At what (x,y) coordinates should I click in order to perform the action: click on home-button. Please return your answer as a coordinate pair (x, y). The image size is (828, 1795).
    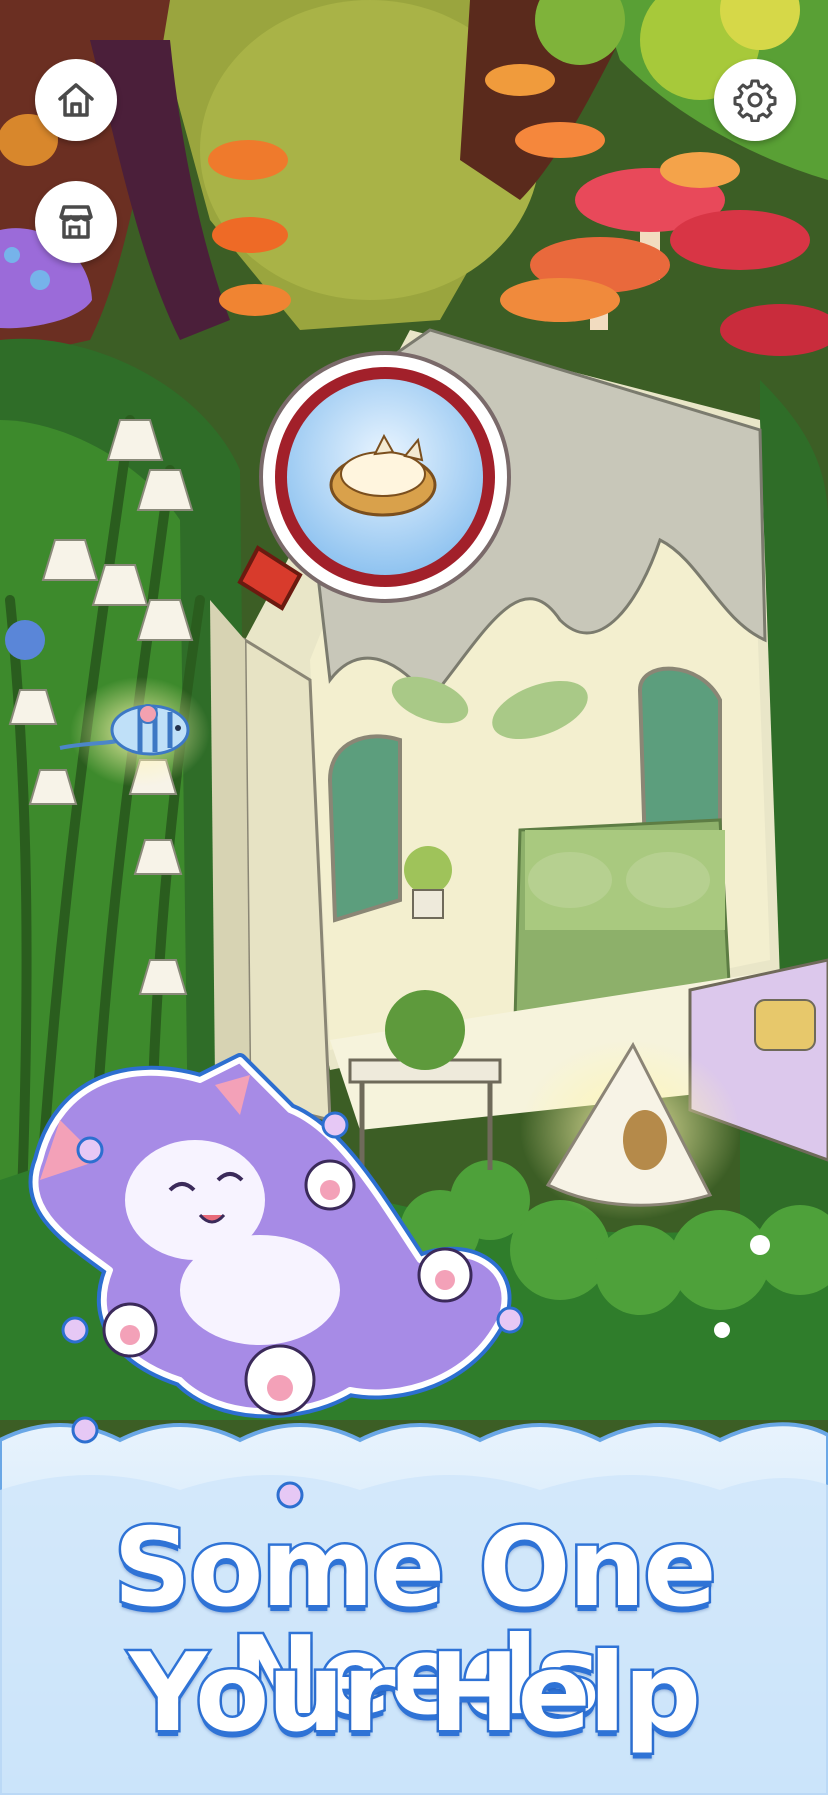
    Looking at the image, I should click on (76, 100).